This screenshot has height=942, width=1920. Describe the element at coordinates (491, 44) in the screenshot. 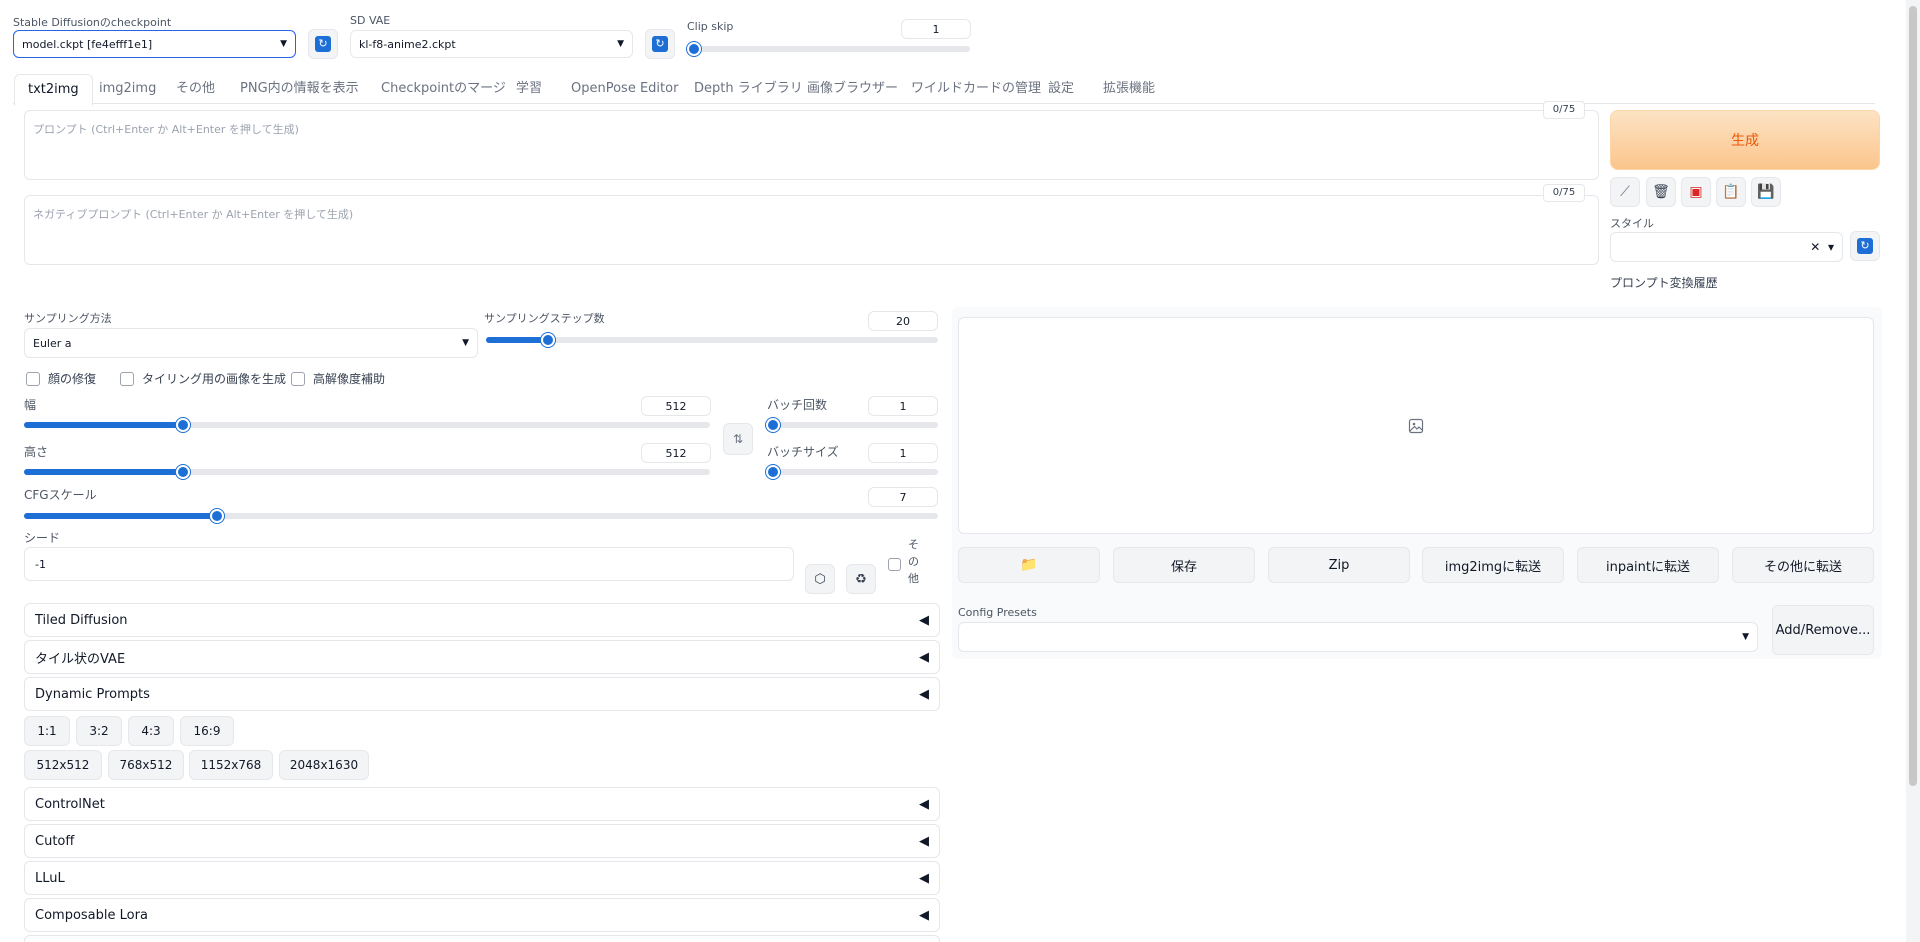

I see `vae-select: kl-f8-anime2.ckpt ▼` at that location.